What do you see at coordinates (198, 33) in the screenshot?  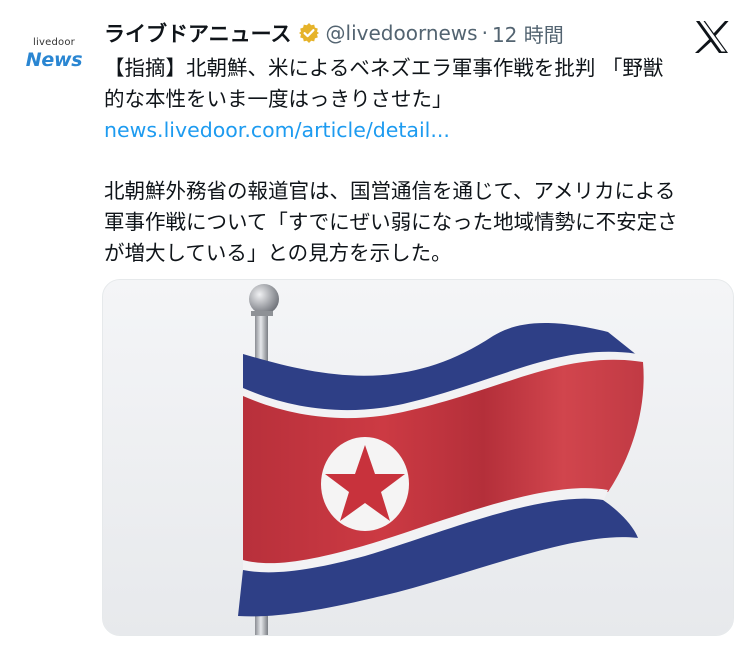 I see `account-name: ライブドアニュース` at bounding box center [198, 33].